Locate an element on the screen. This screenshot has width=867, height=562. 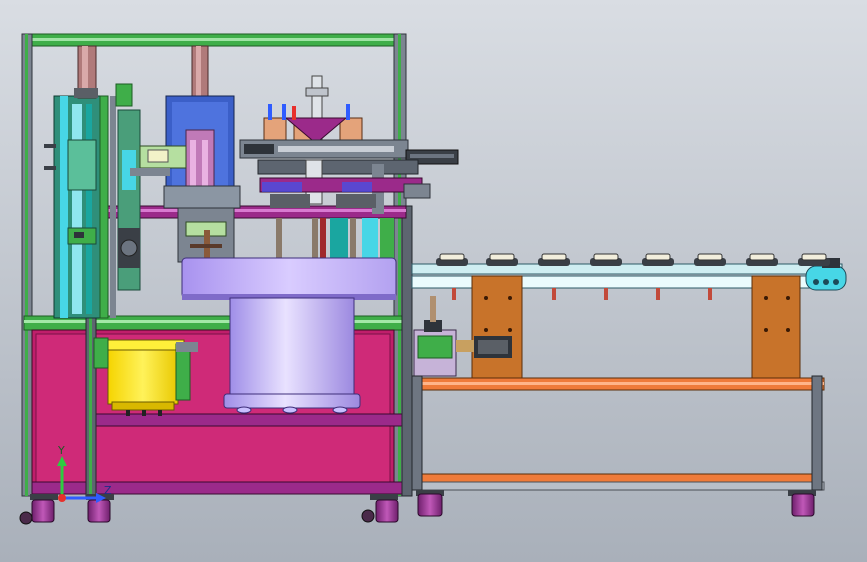
z-axis-label: Z is located at coordinates (108, 490).